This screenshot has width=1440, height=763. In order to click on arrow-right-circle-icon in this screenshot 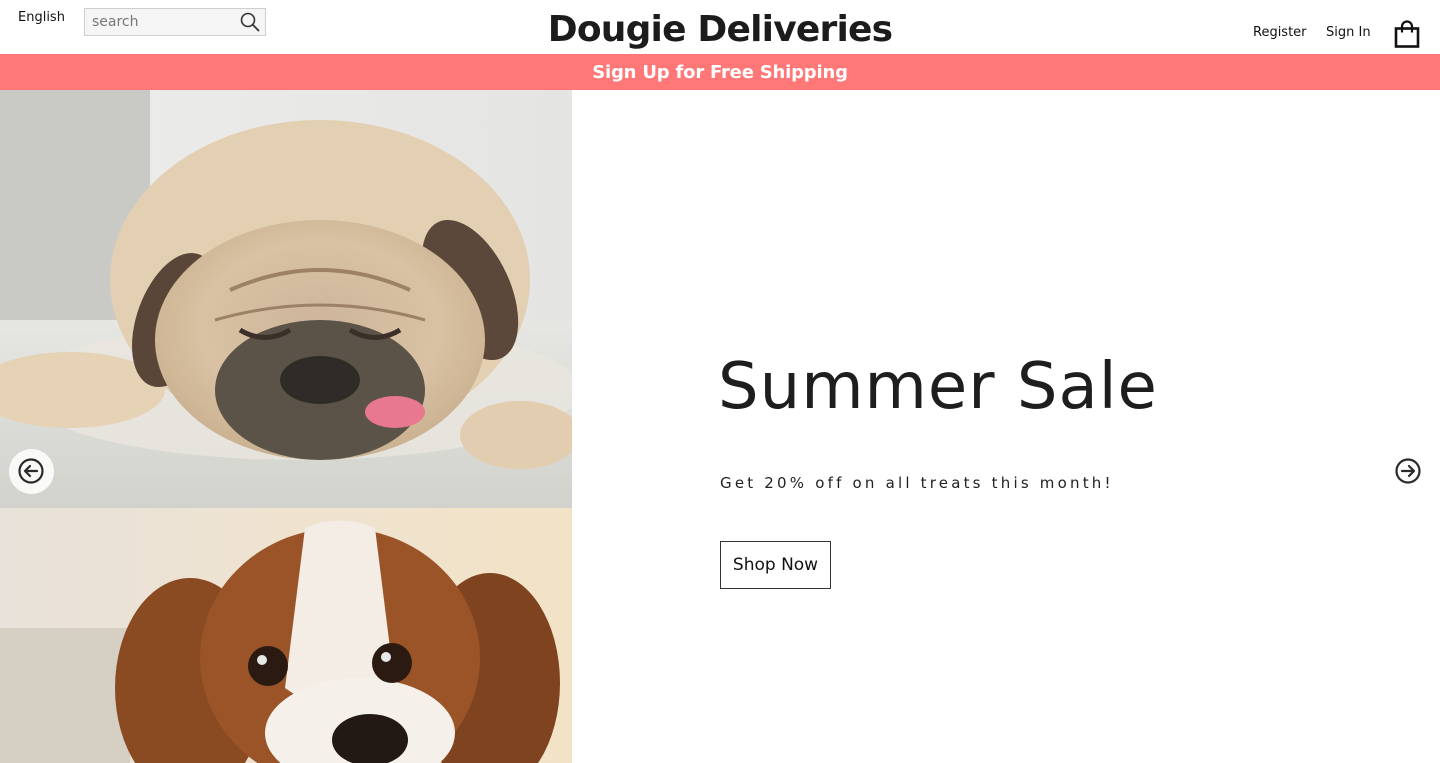, I will do `click(1408, 471)`.